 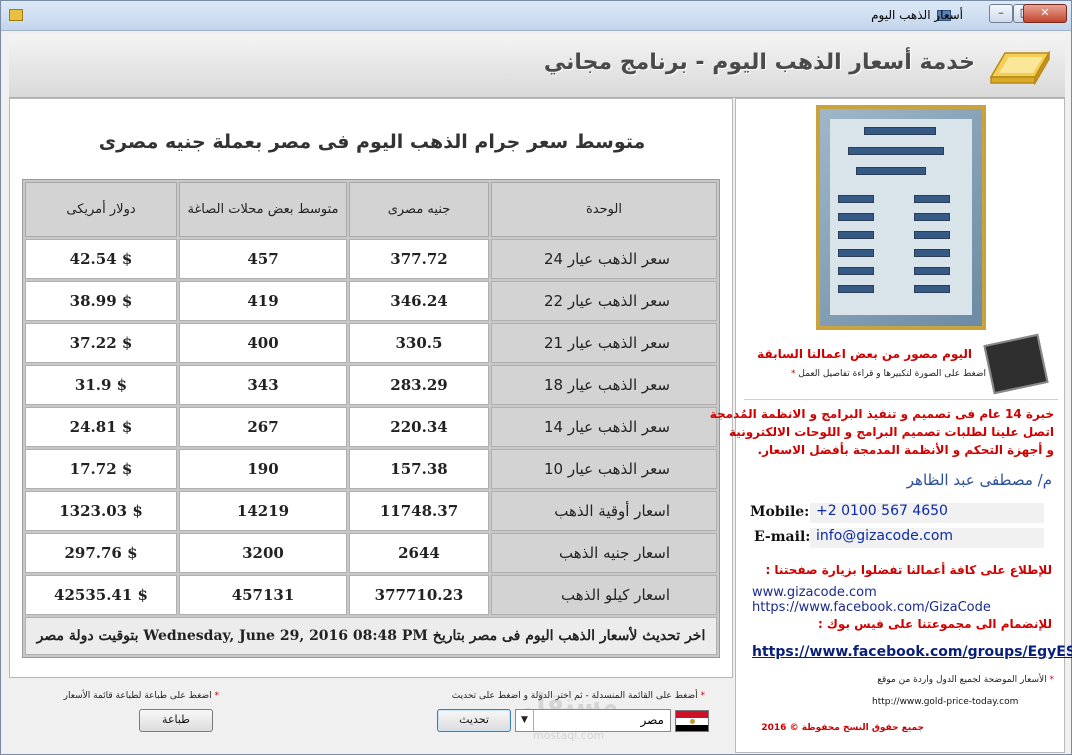 I want to click on embedded-chip-icon, so click(x=1016, y=364).